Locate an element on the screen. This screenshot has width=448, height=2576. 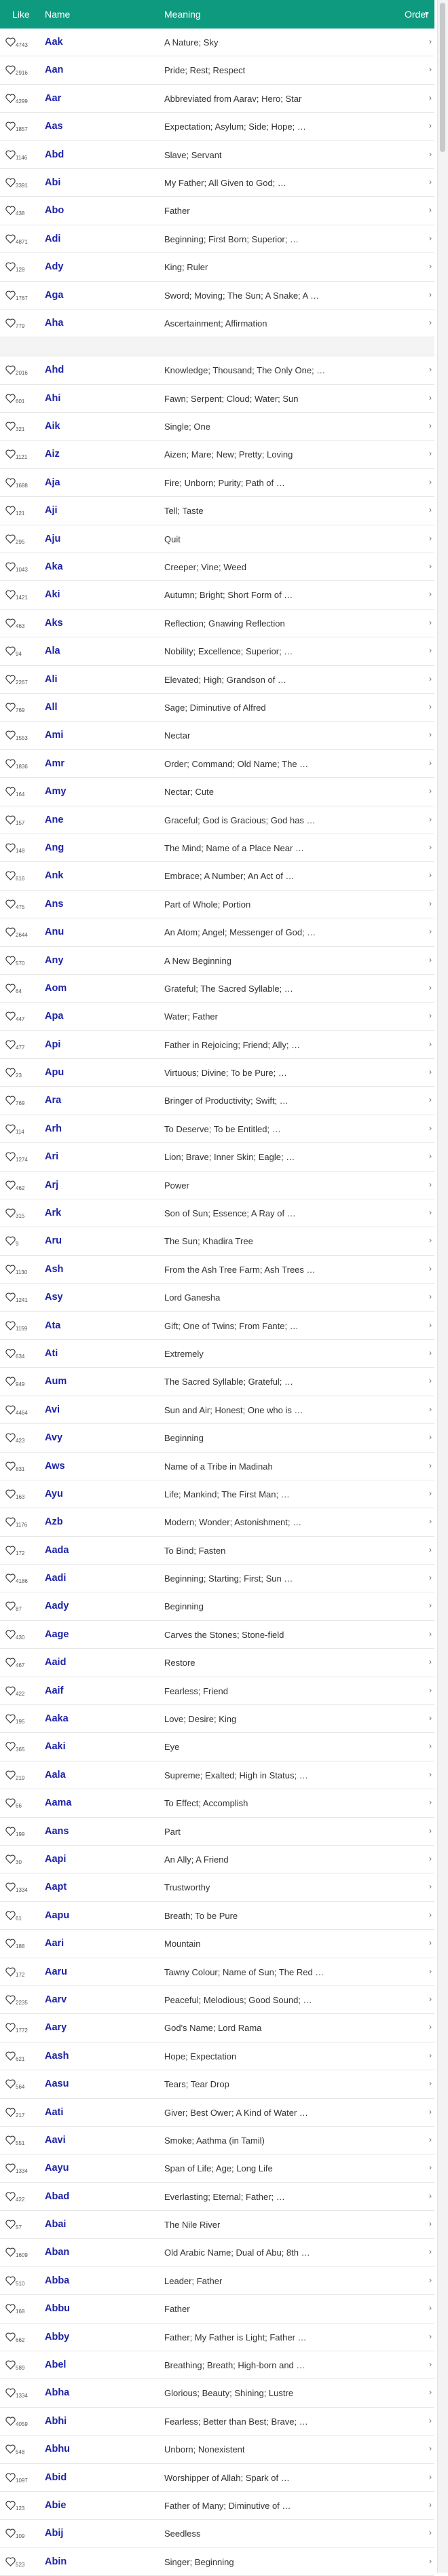
name-link: Ati is located at coordinates (52, 1354).